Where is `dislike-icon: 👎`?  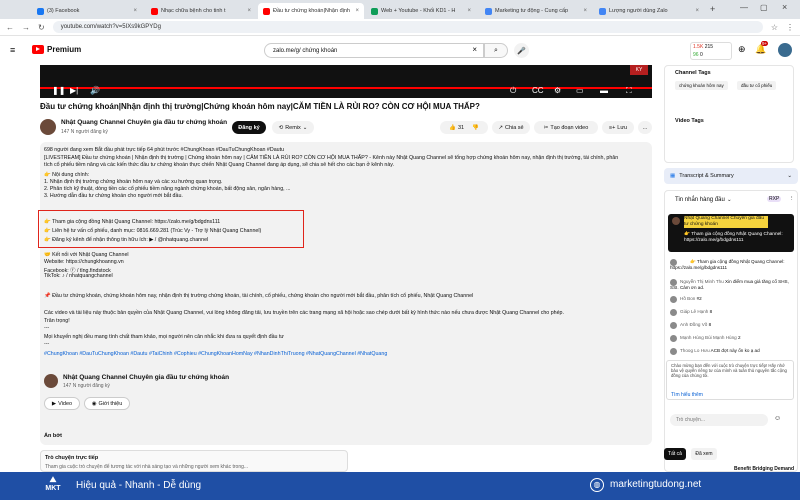
dislike-icon: 👎 is located at coordinates (475, 128).